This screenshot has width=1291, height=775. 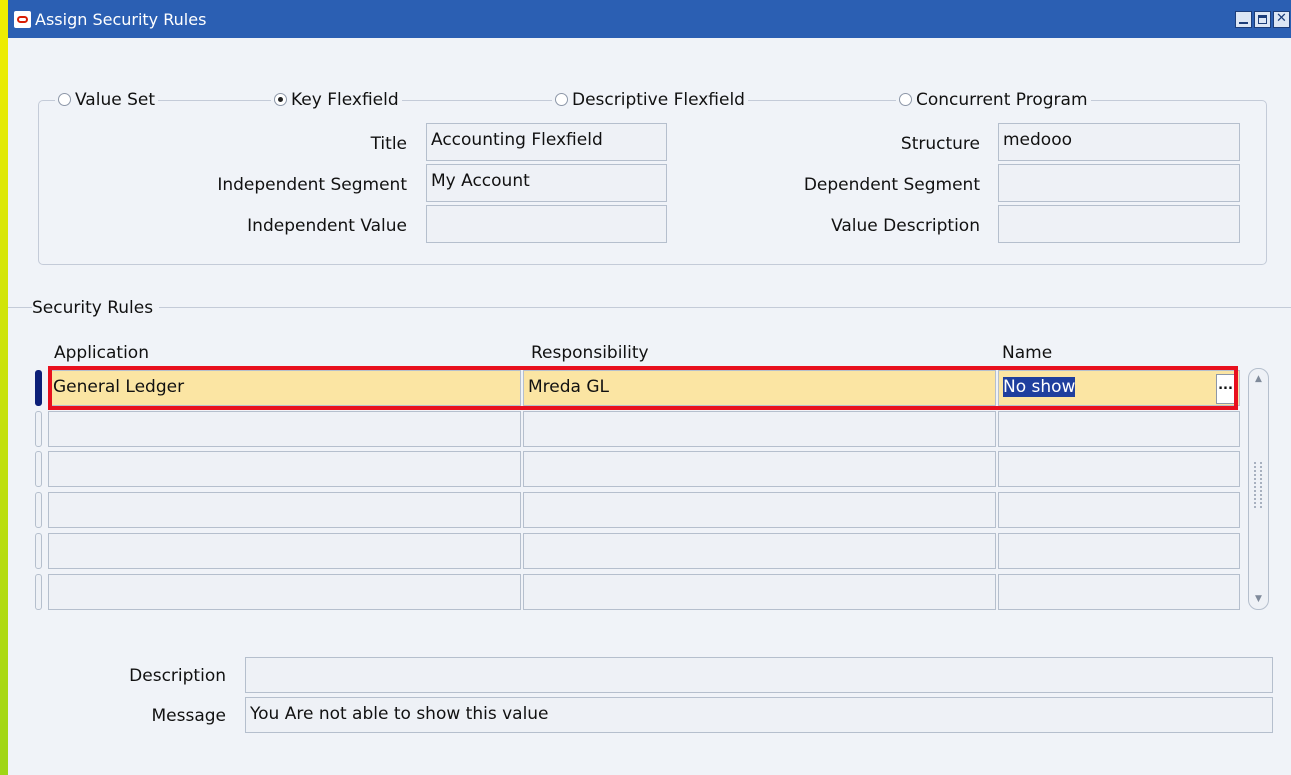 What do you see at coordinates (759, 675) in the screenshot?
I see `description-field` at bounding box center [759, 675].